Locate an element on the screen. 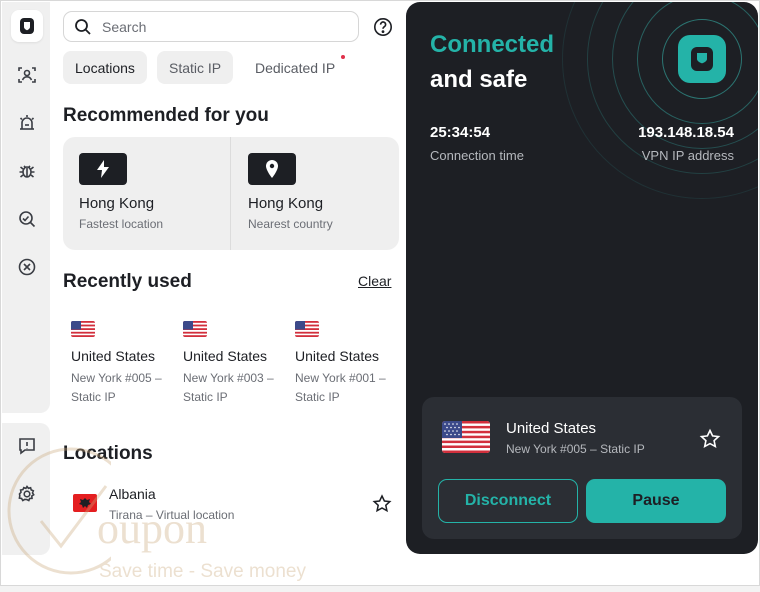  watermark-tagline: Save time - Save money is located at coordinates (202, 571).